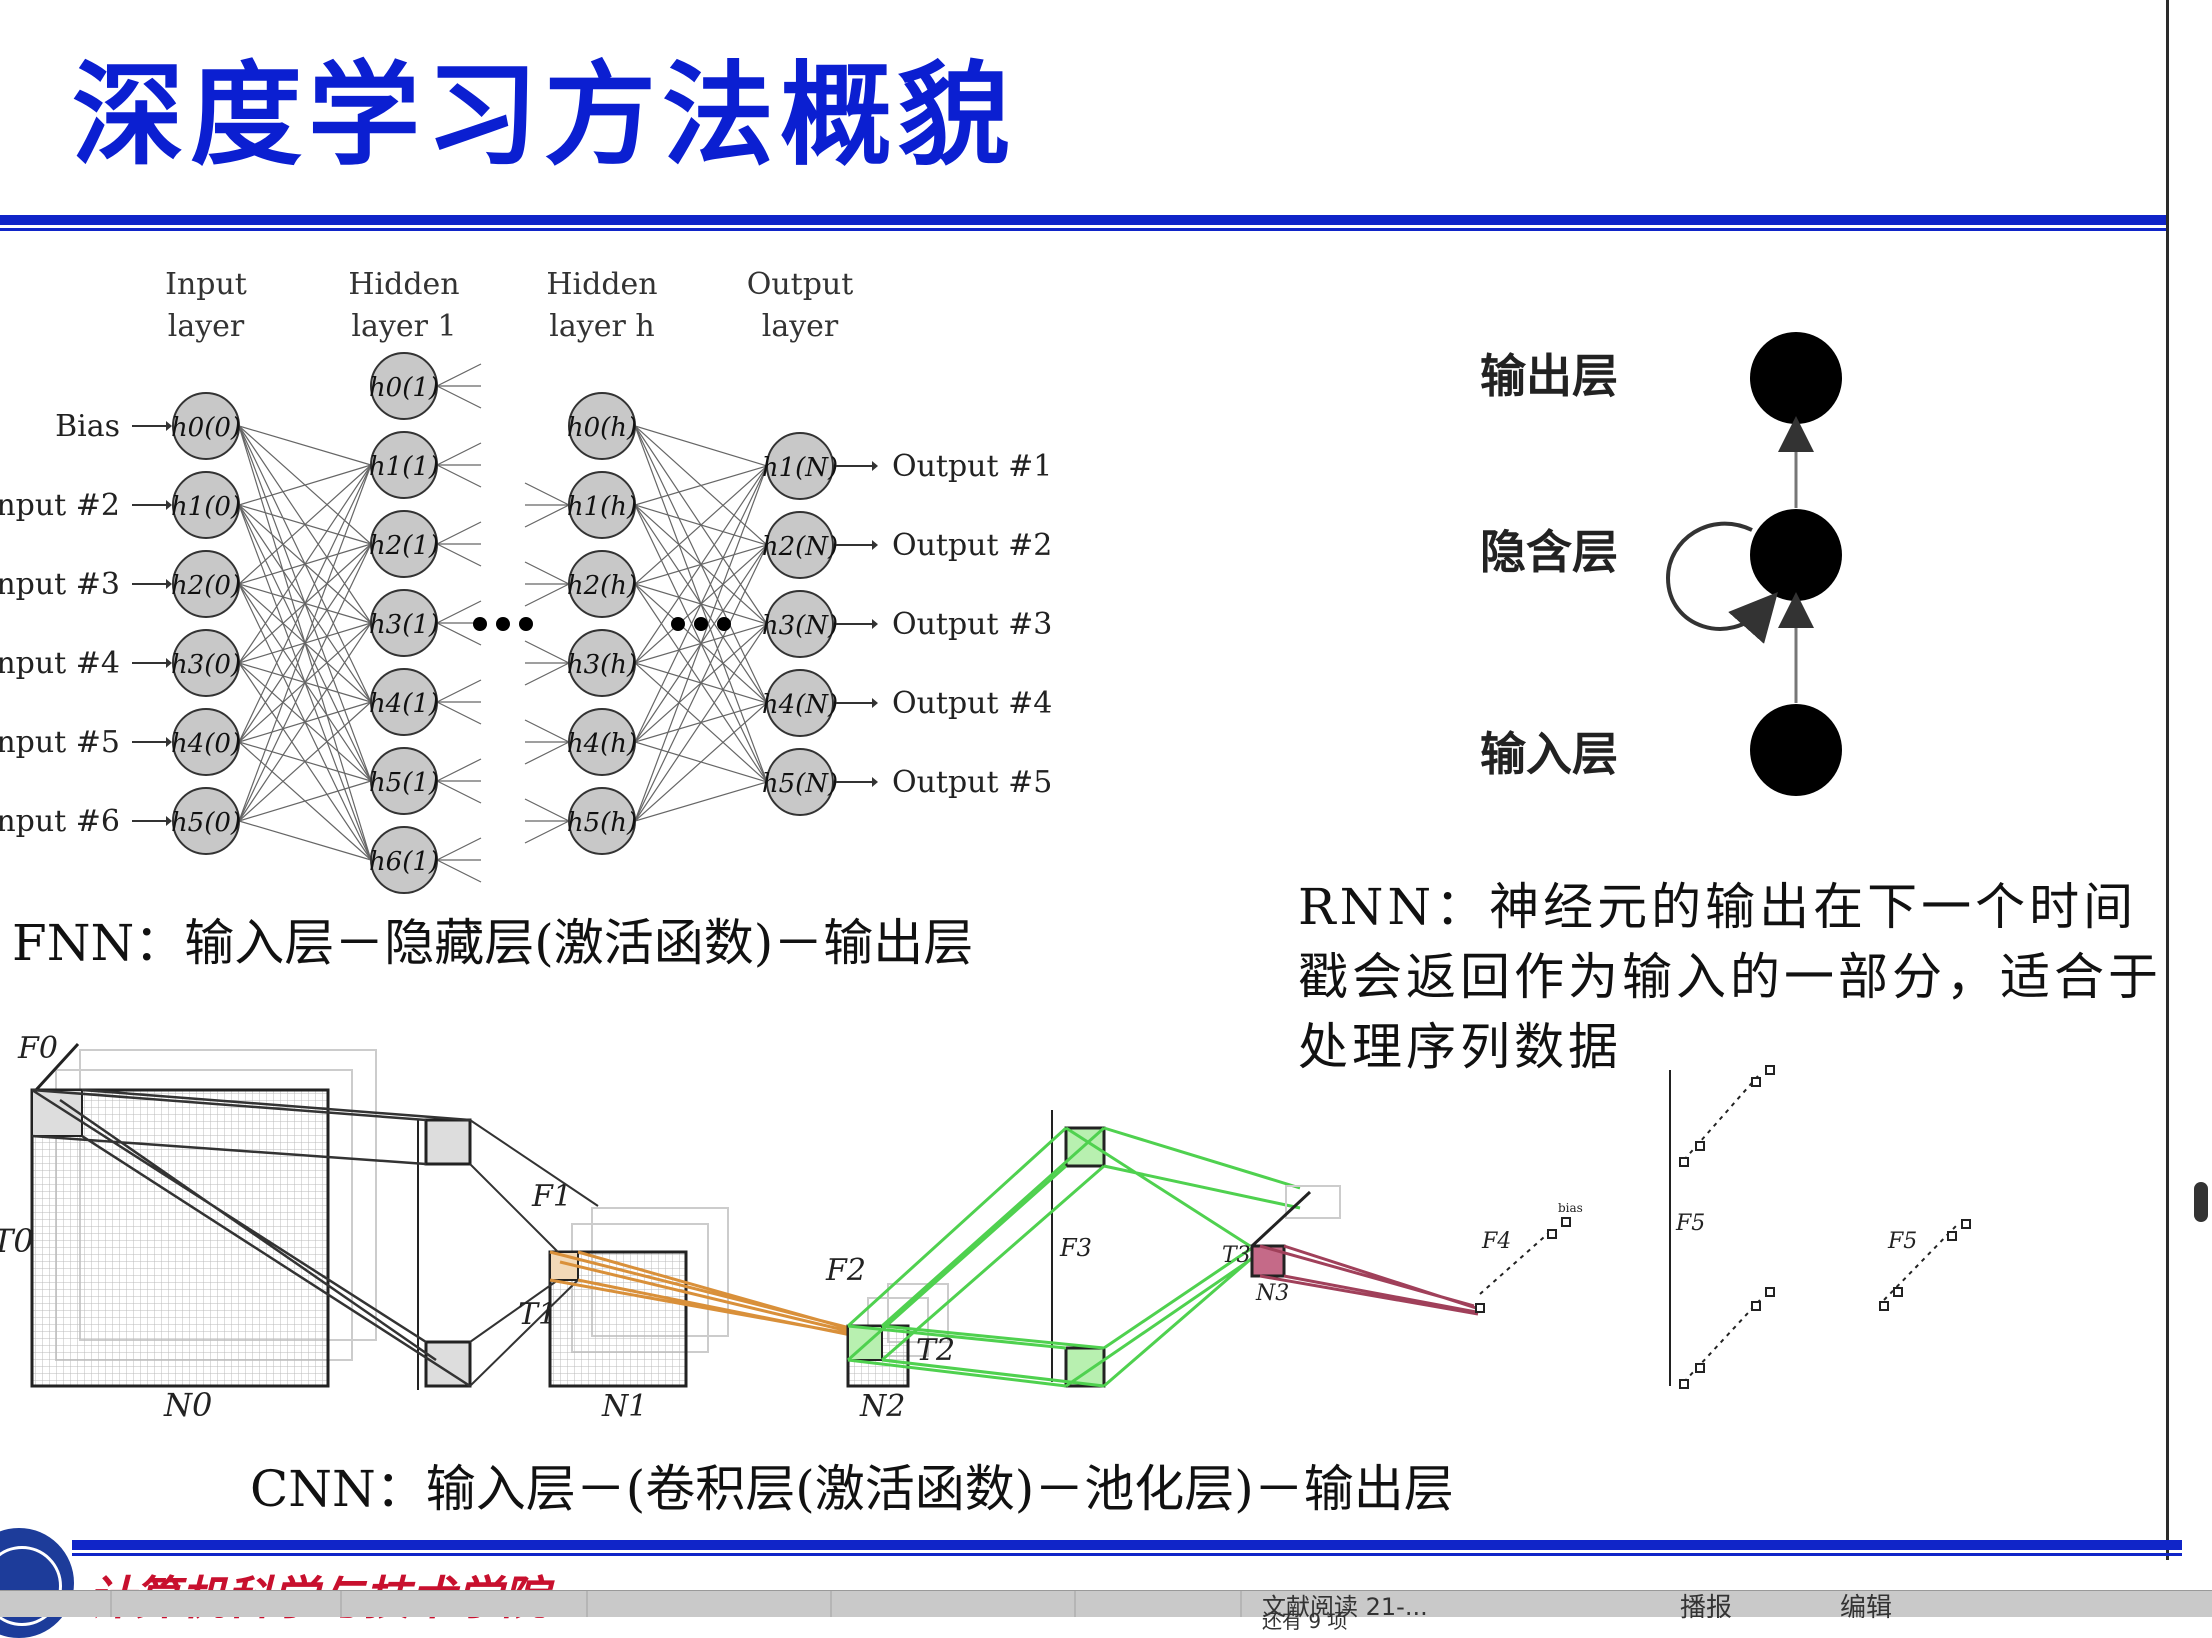 This screenshot has width=2212, height=1638. What do you see at coordinates (1570, 1208) in the screenshot?
I see `cnn-label-bias: bias` at bounding box center [1570, 1208].